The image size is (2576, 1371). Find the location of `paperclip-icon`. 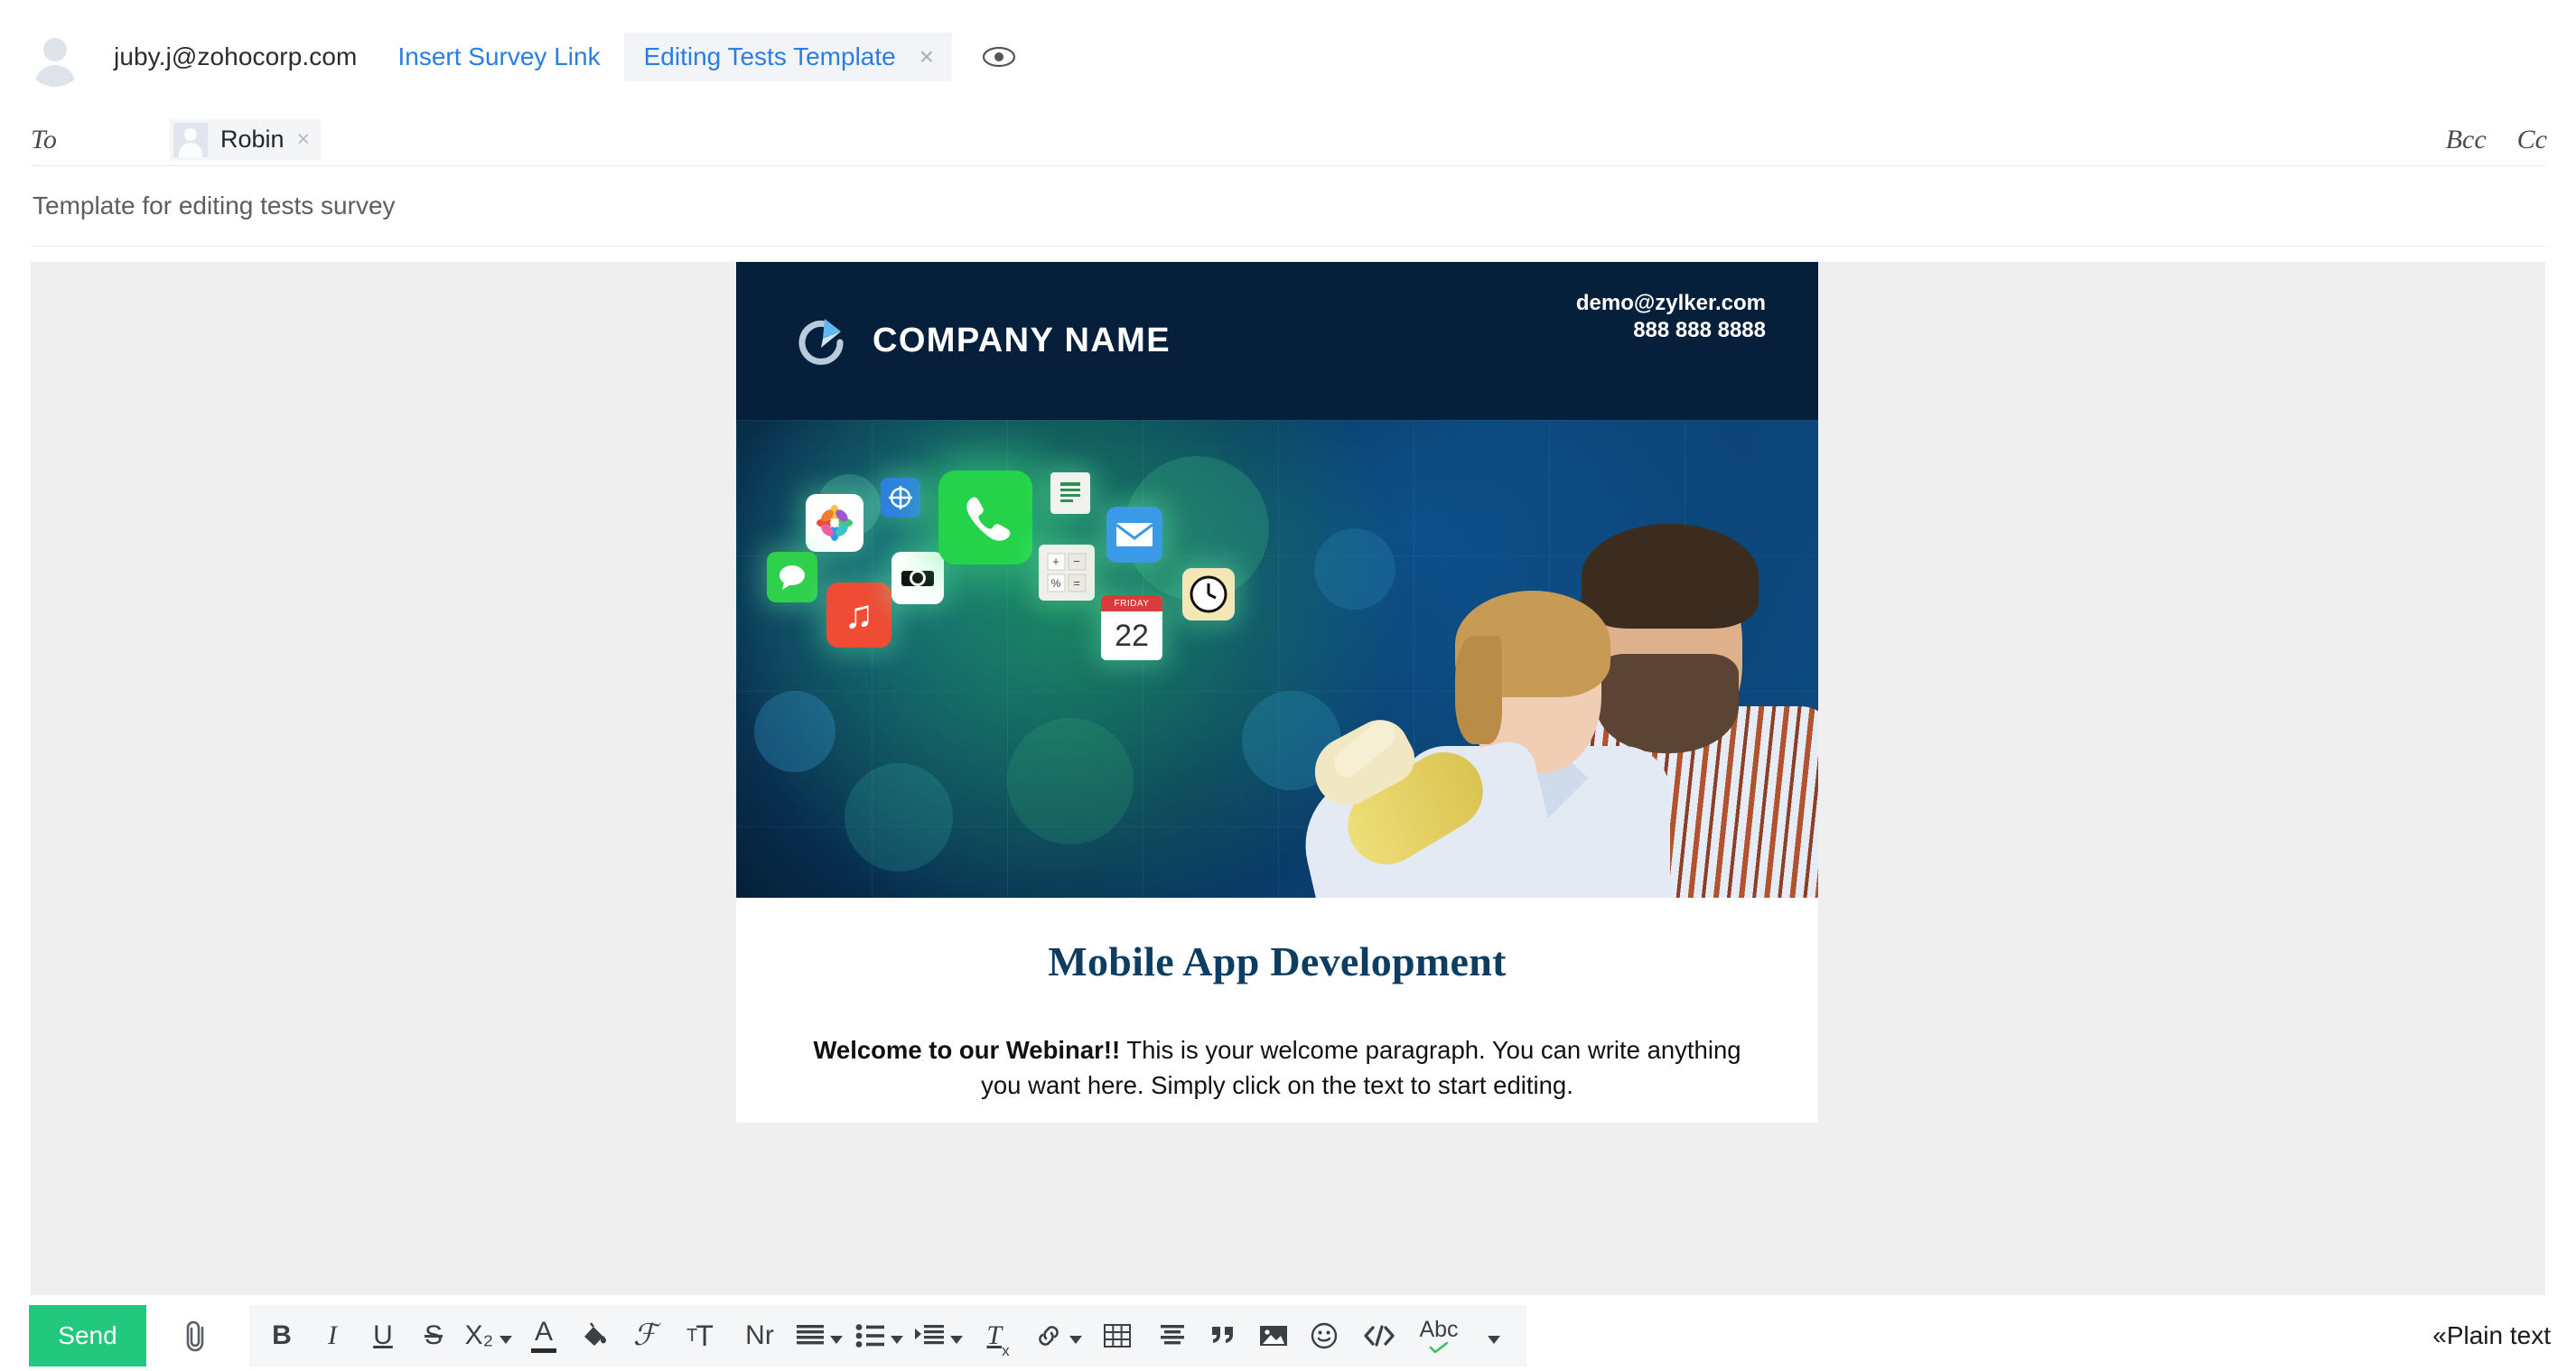

paperclip-icon is located at coordinates (196, 1335).